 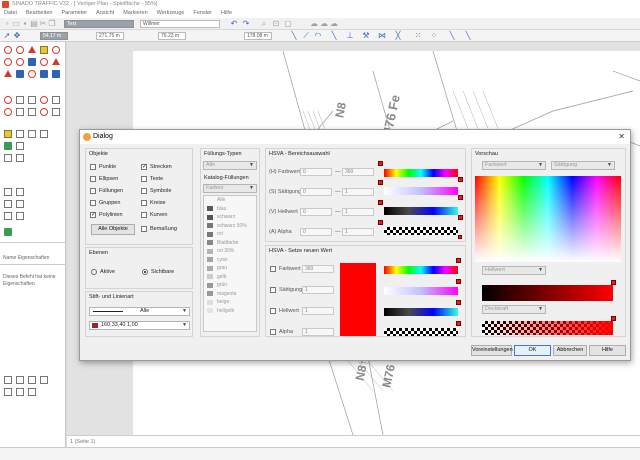 I want to click on pedestrian-icon, so click(x=32, y=112).